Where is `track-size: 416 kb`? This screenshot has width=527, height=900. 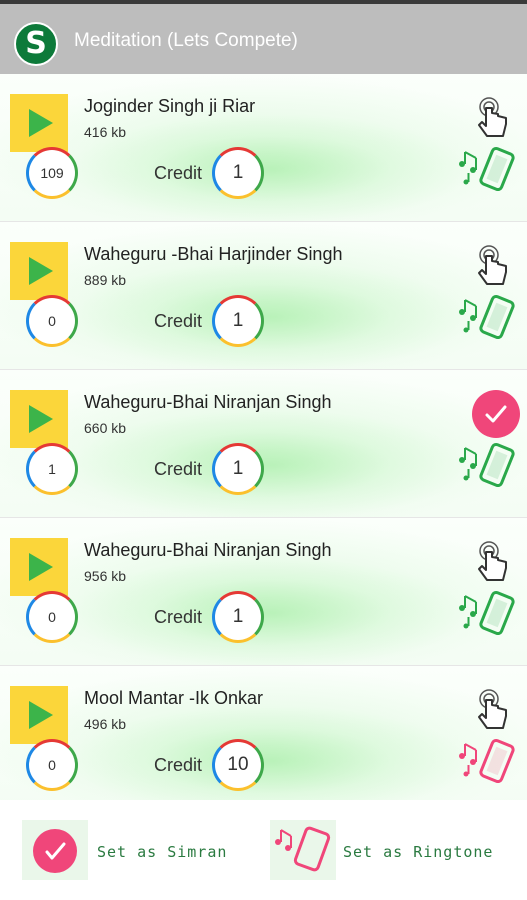
track-size: 416 kb is located at coordinates (105, 132).